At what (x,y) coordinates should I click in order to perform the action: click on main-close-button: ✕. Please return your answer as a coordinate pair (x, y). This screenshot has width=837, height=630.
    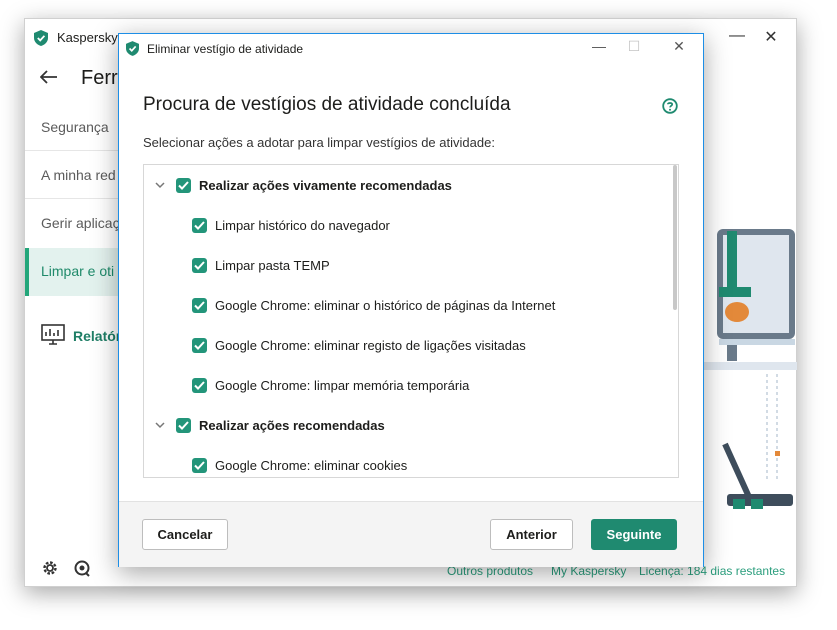
    Looking at the image, I should click on (771, 38).